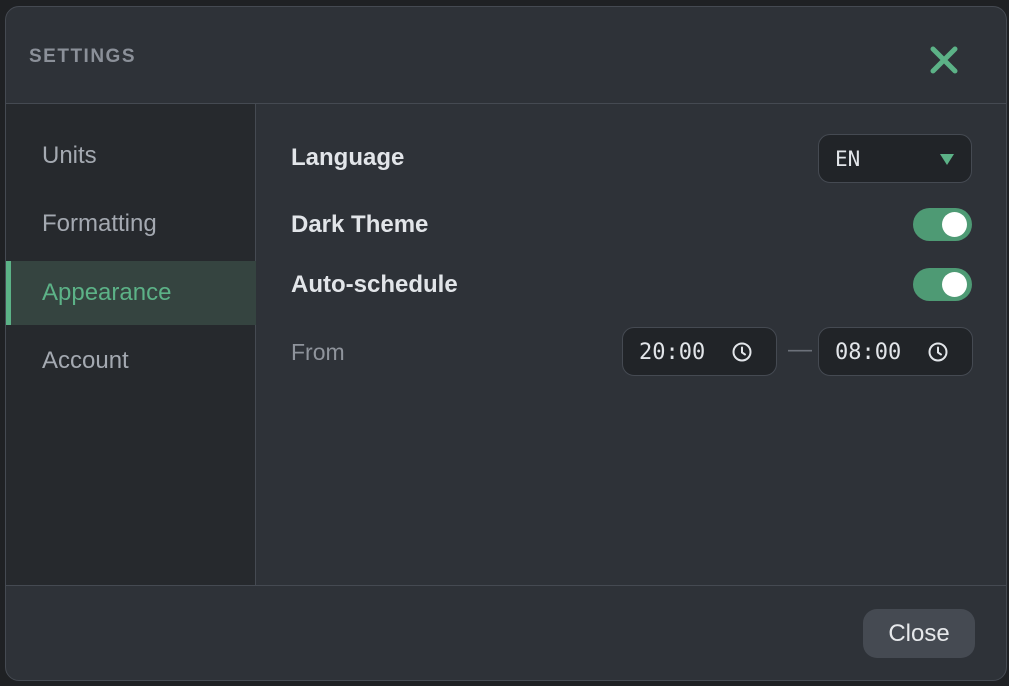 This screenshot has width=1009, height=686. Describe the element at coordinates (848, 159) in the screenshot. I see `language-value: EN` at that location.